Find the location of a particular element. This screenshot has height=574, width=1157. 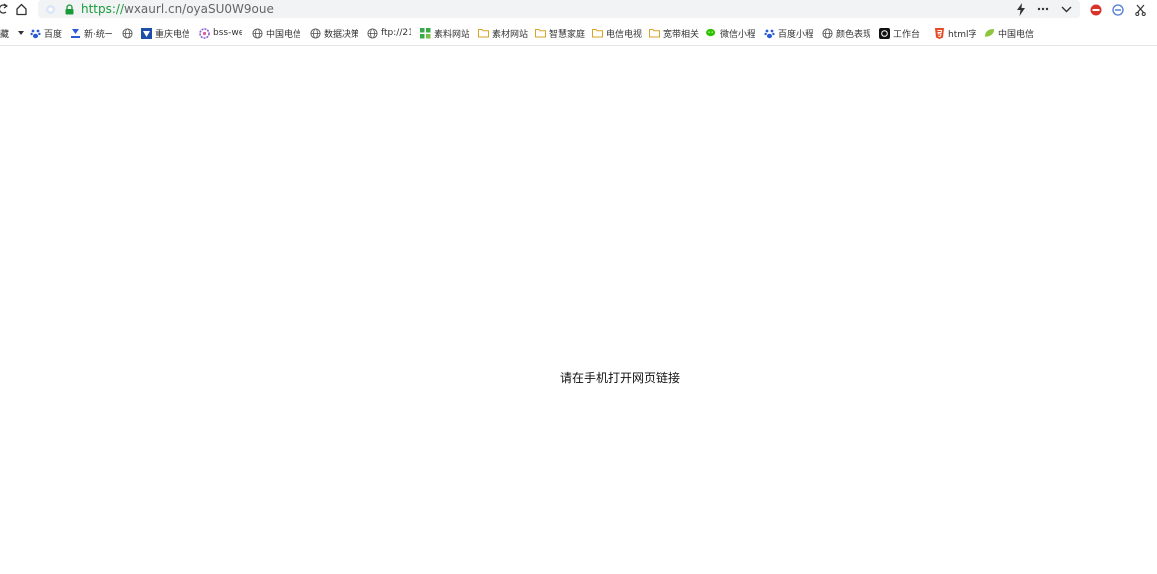

bookmark-item: 微信小程 is located at coordinates (730, 33).